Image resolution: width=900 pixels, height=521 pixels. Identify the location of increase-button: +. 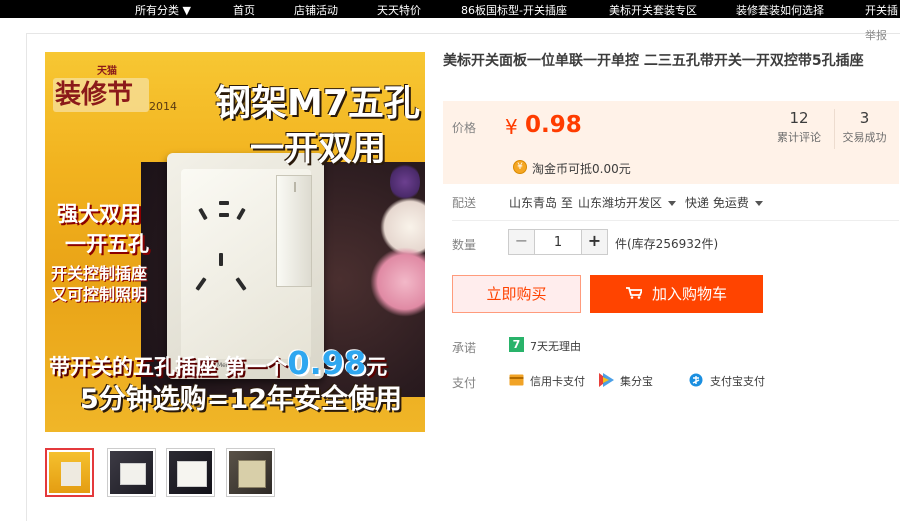
(594, 242).